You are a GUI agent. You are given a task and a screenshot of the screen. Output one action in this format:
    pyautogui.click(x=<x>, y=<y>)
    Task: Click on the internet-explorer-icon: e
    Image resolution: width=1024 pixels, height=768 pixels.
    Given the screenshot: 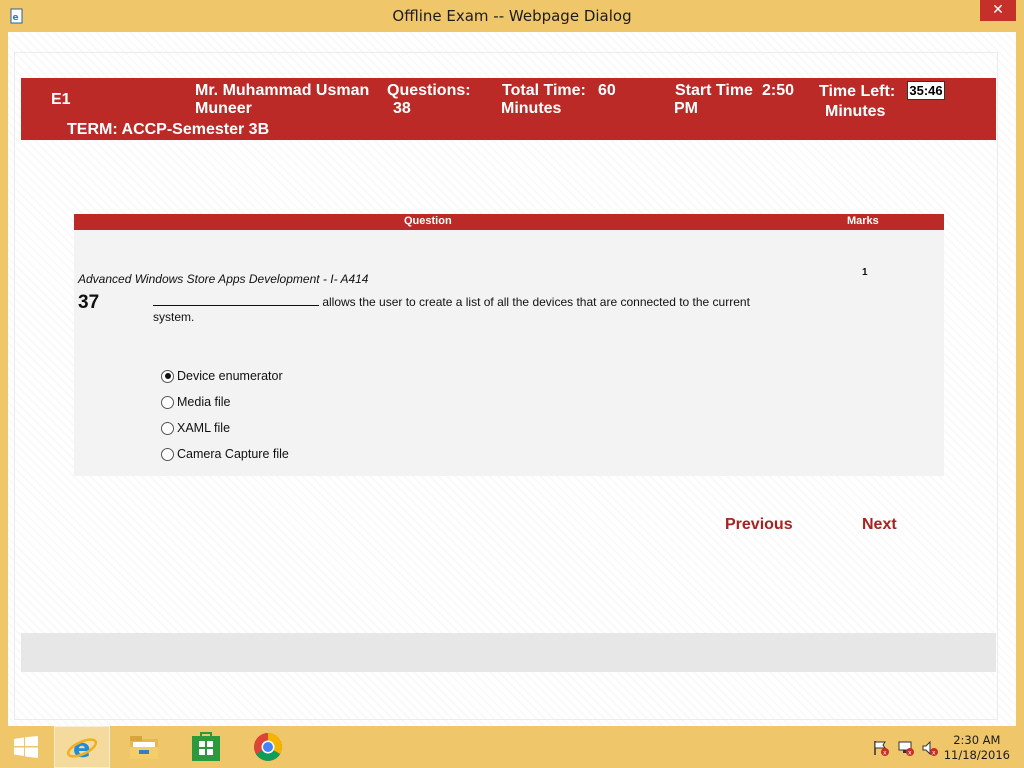 What is the action you would take?
    pyautogui.click(x=82, y=748)
    